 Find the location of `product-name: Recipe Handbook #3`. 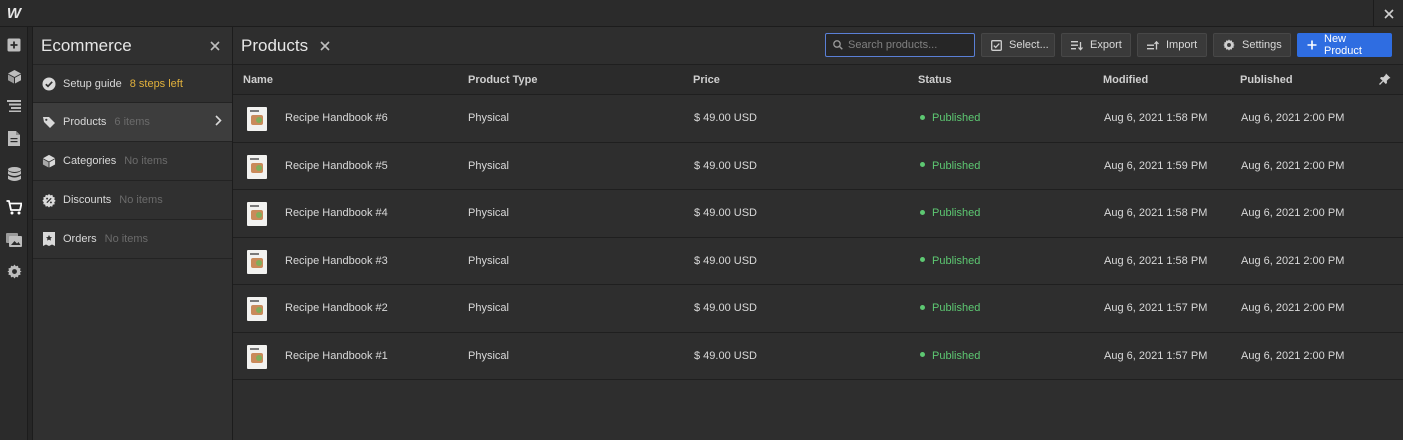

product-name: Recipe Handbook #3 is located at coordinates (336, 261).